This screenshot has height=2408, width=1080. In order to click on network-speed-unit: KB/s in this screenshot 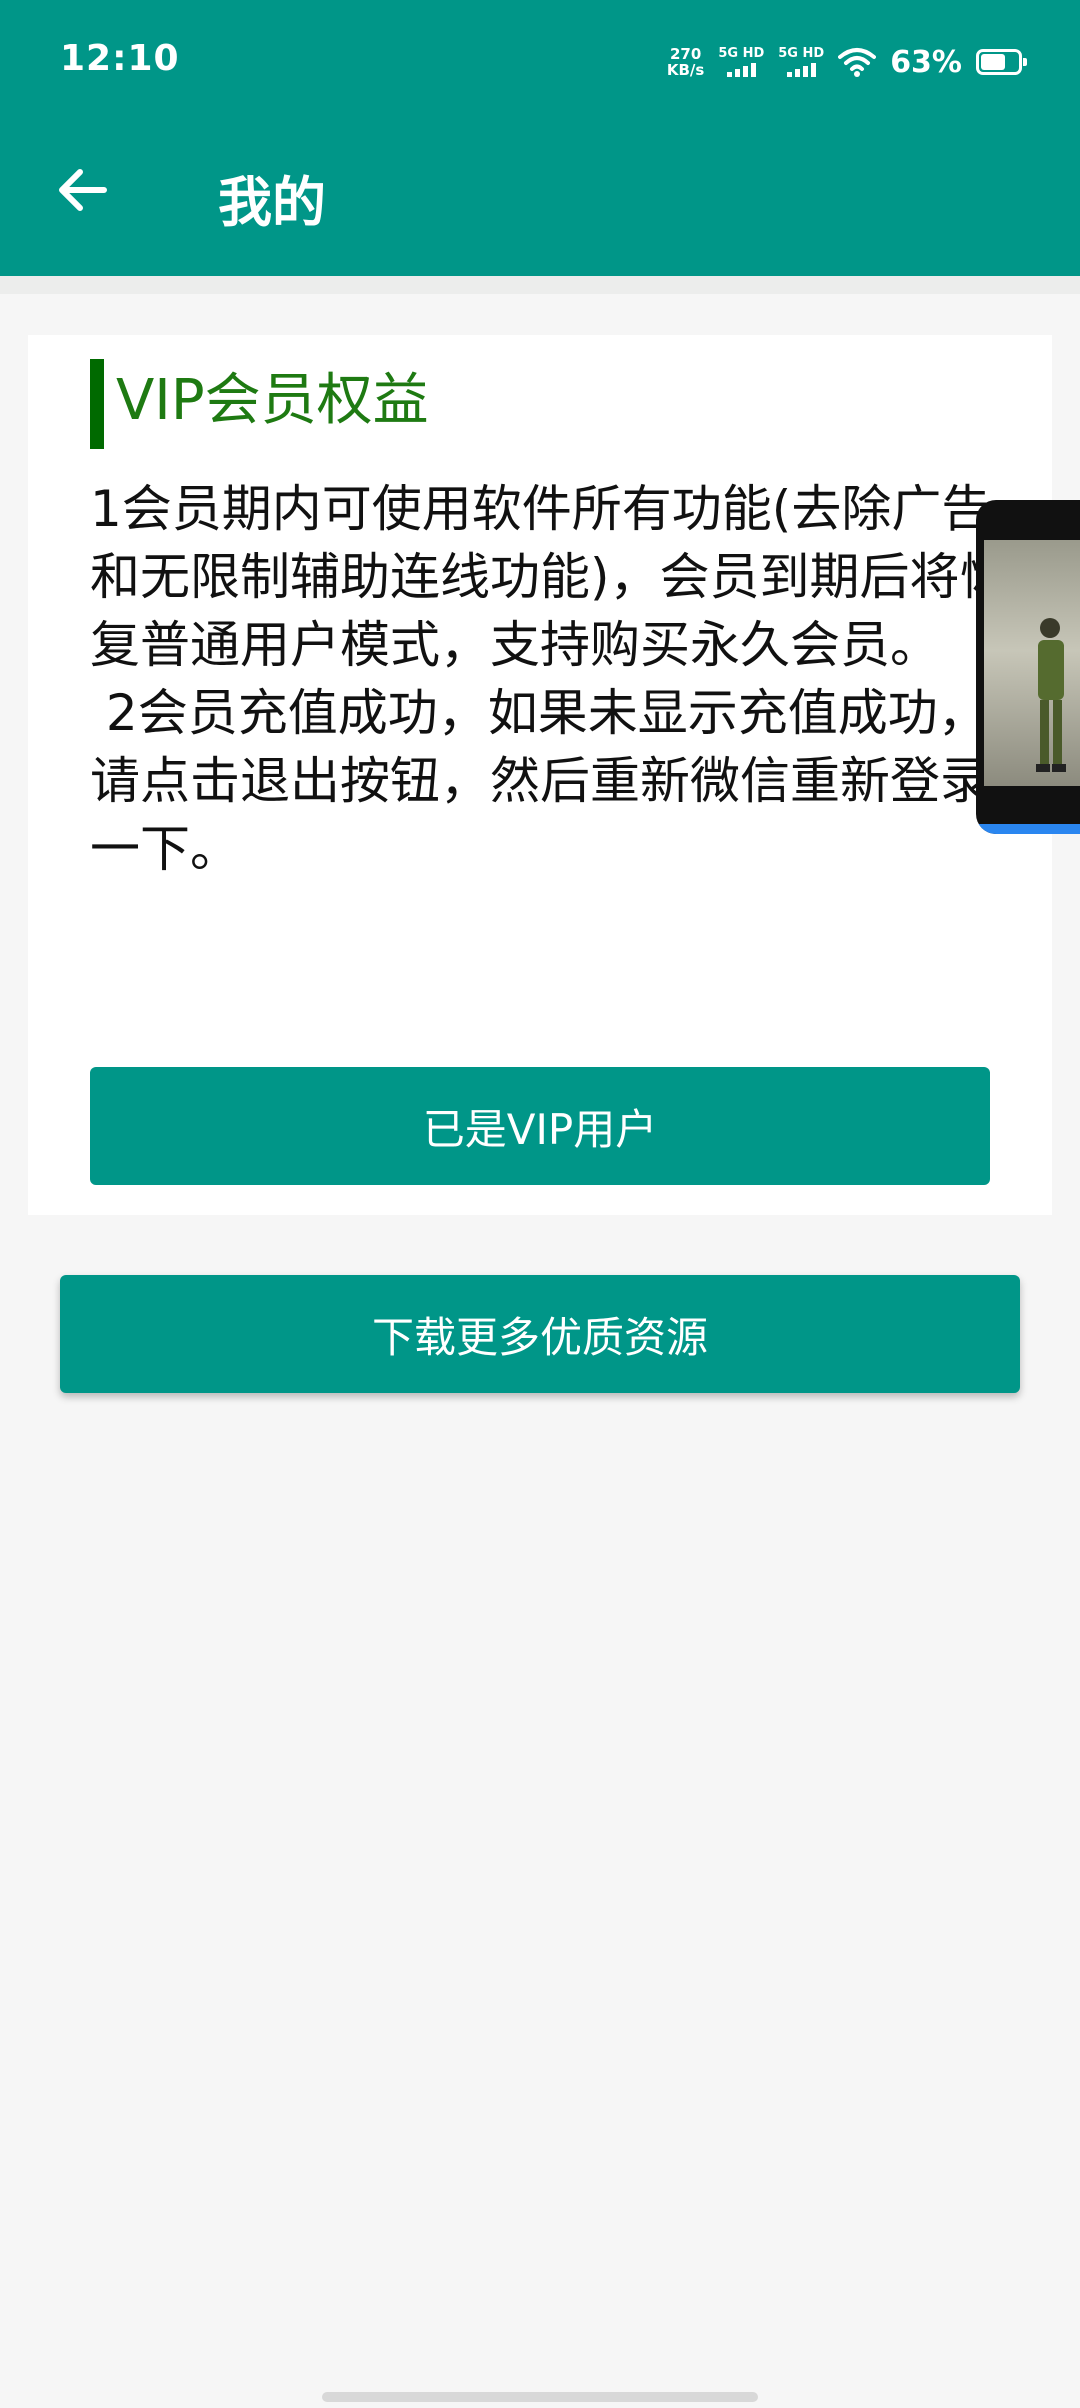, I will do `click(685, 70)`.